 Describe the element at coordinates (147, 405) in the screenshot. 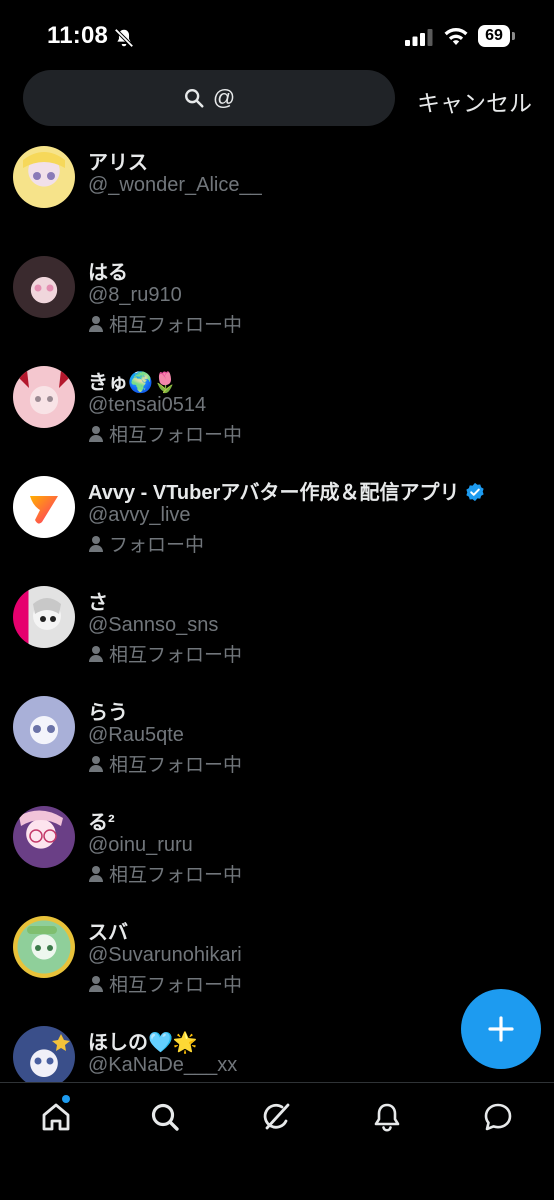

I see `user-handle: @tensai0514` at that location.